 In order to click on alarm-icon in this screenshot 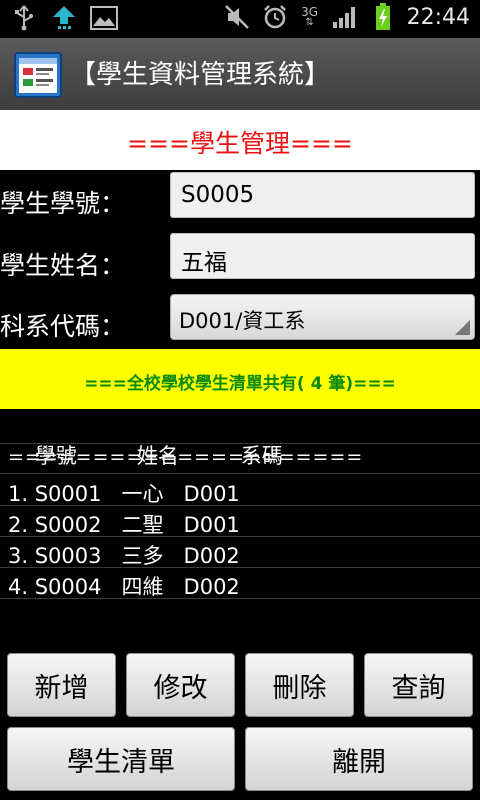, I will do `click(275, 17)`.